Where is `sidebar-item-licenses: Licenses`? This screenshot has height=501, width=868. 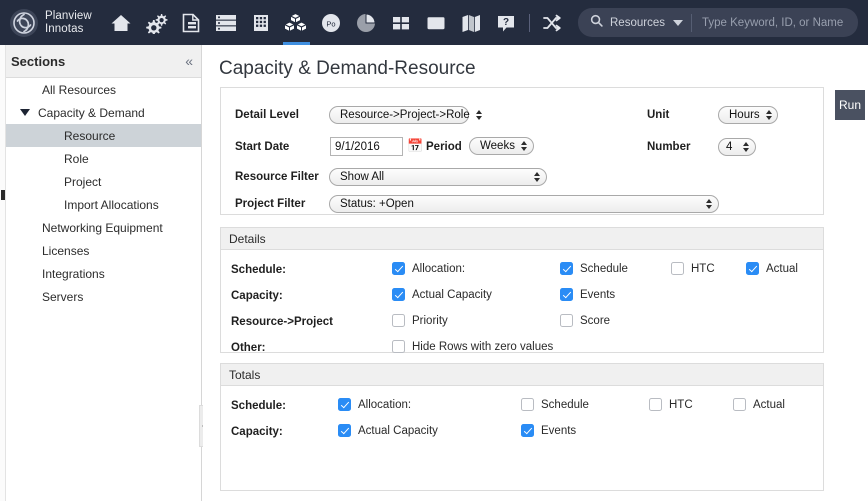 sidebar-item-licenses: Licenses is located at coordinates (103, 250).